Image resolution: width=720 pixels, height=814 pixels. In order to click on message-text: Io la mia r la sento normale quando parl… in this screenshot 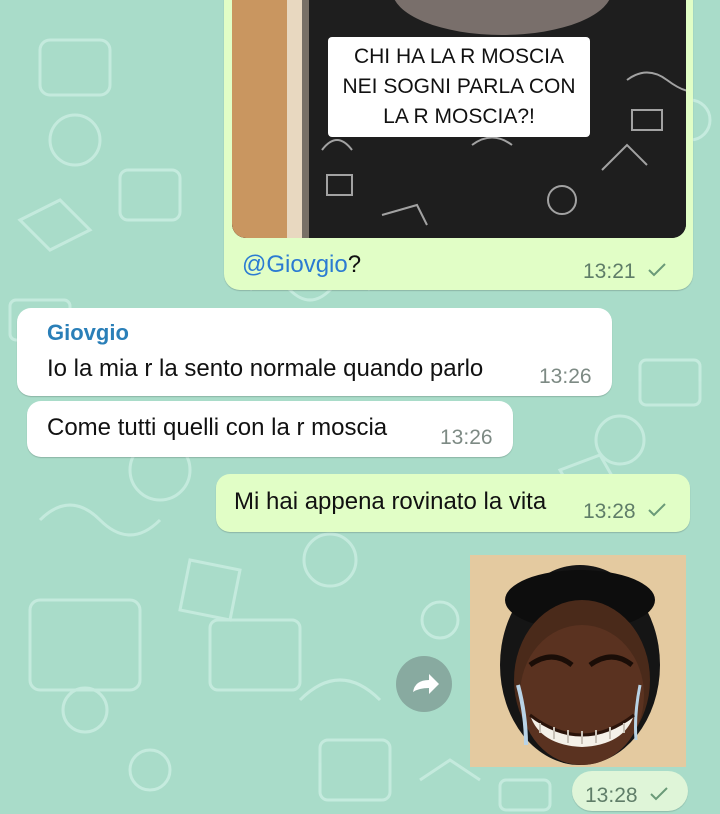, I will do `click(265, 368)`.